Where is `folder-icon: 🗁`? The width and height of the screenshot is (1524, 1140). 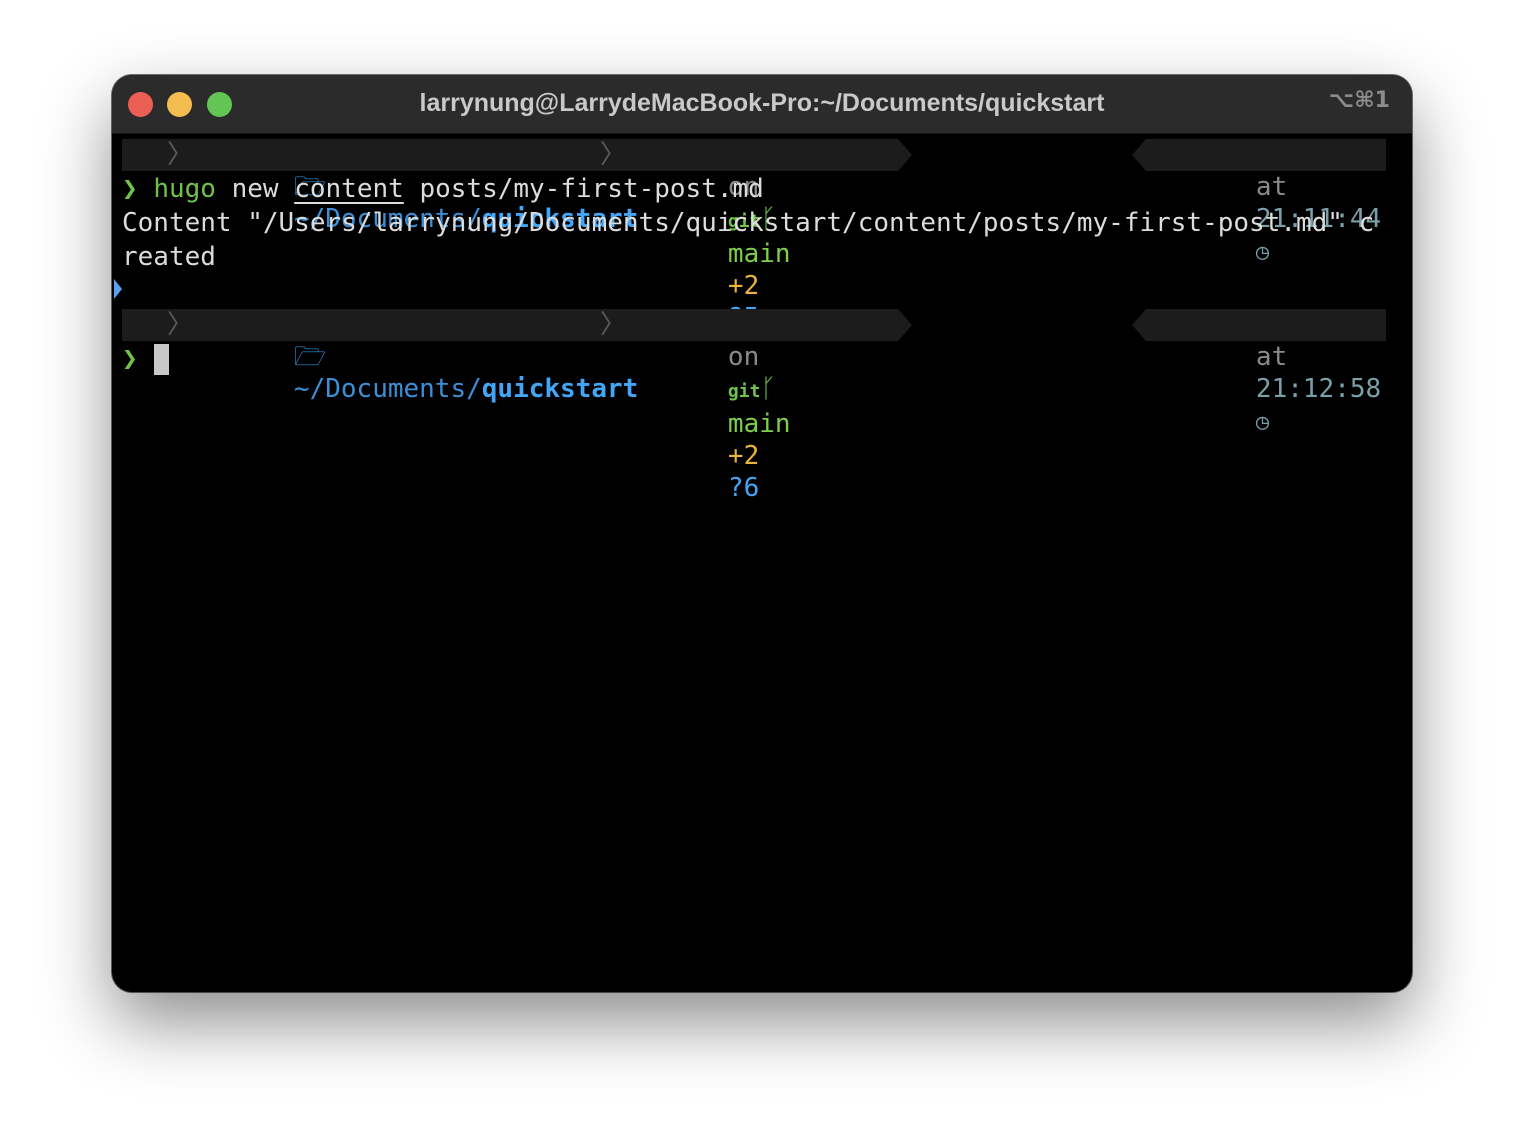
folder-icon: 🗁 is located at coordinates (310, 357).